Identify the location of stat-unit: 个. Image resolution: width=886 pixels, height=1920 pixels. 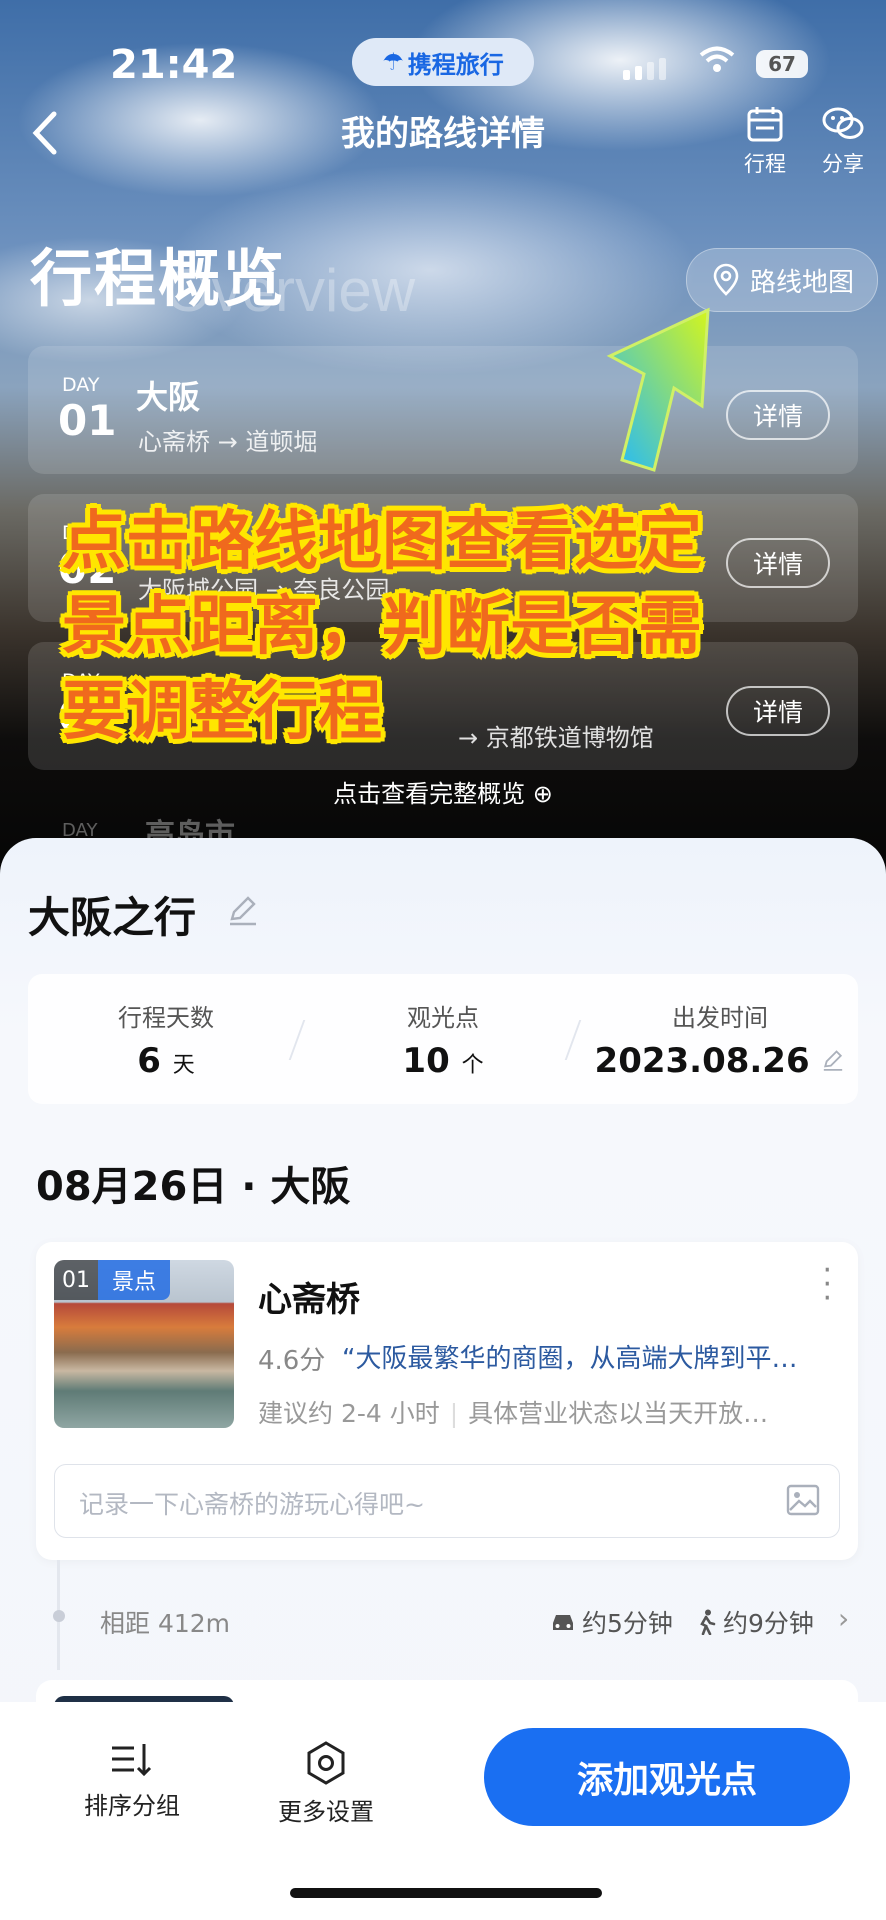
(472, 1065).